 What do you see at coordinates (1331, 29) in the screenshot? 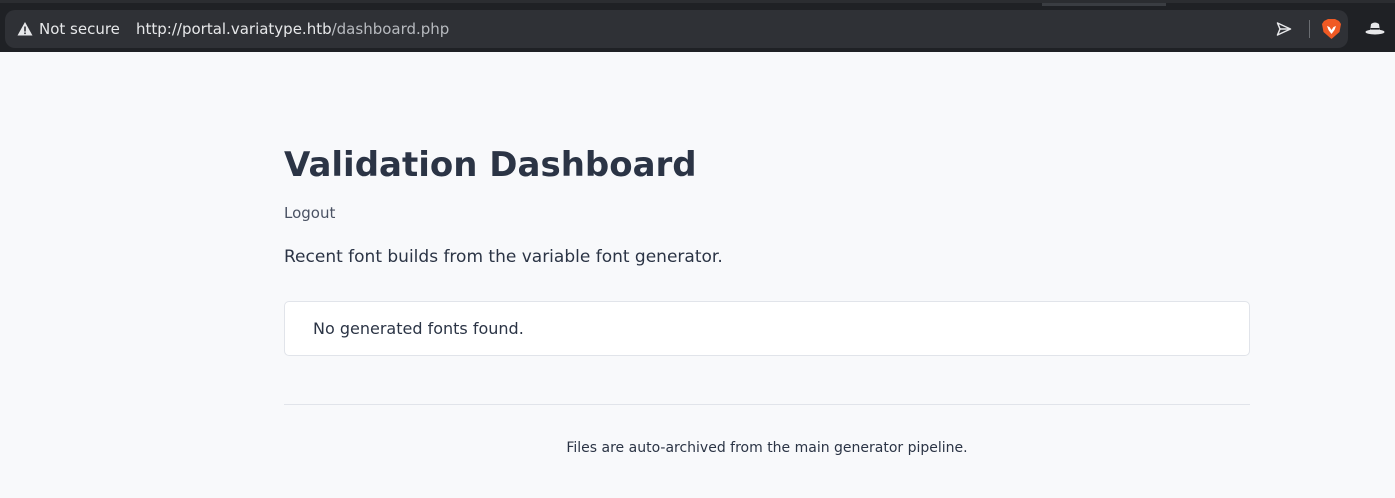
I see `brave-lion-icon` at bounding box center [1331, 29].